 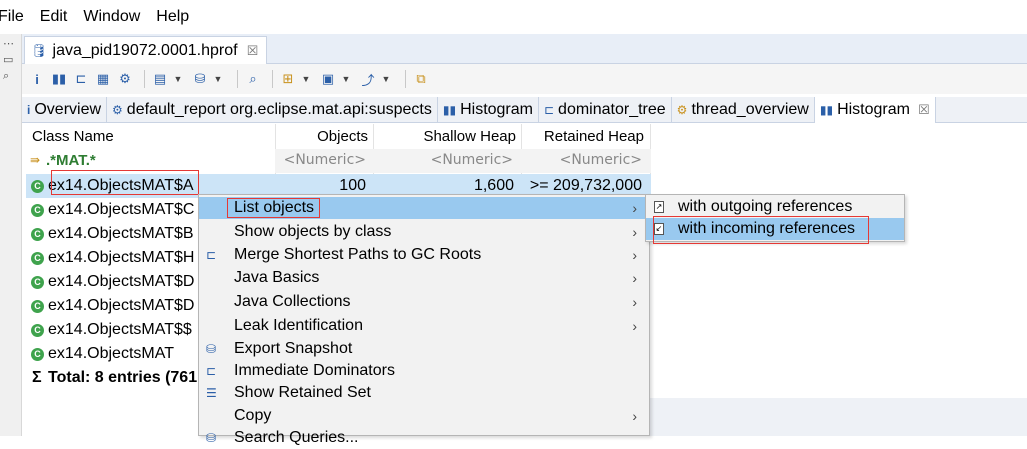 What do you see at coordinates (424, 371) in the screenshot?
I see `menu-item-immediate-dominators: ⊏ Immediate Dominators` at bounding box center [424, 371].